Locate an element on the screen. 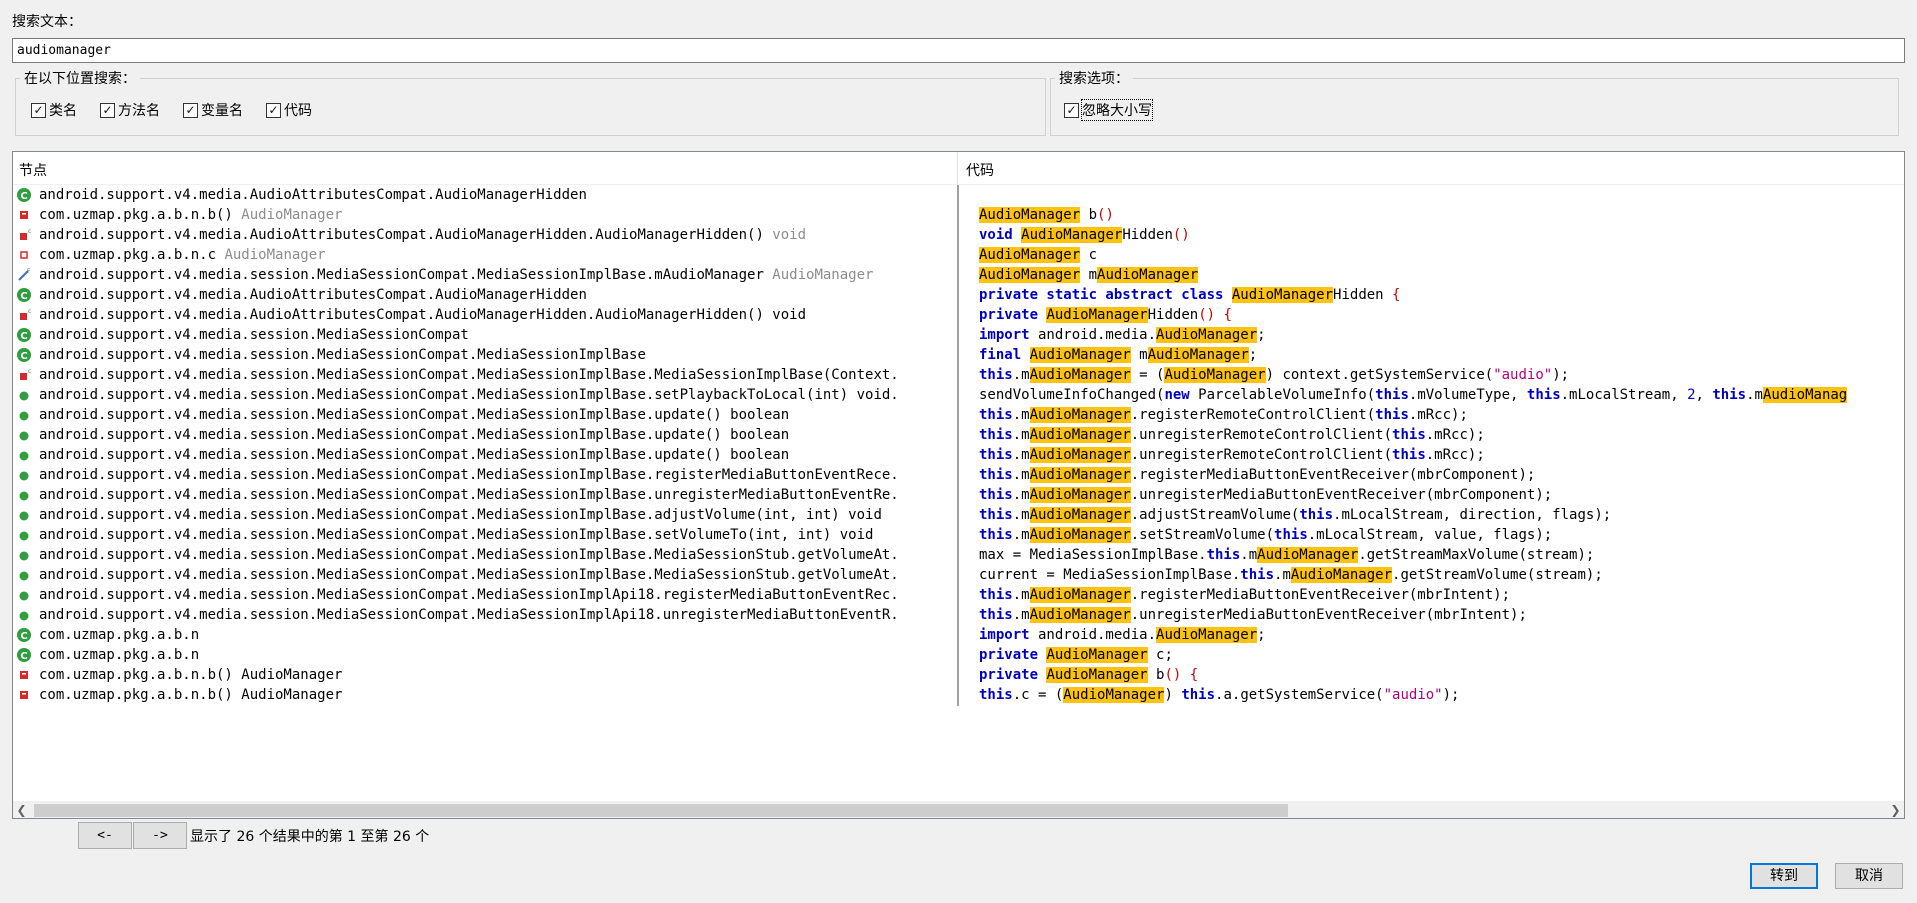  classname-checkbox: ✓ 类名 is located at coordinates (54, 110).